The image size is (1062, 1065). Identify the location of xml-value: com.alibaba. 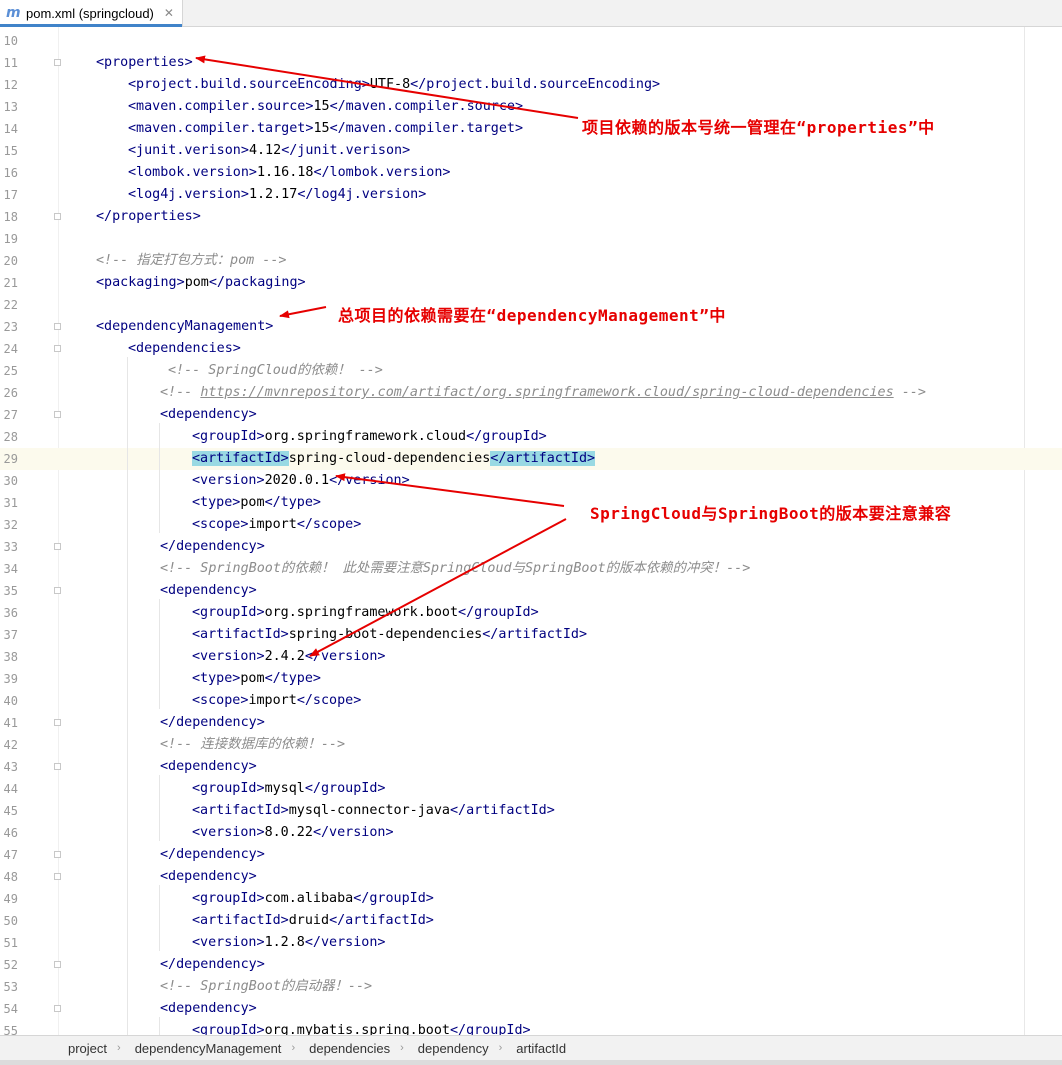
(309, 898).